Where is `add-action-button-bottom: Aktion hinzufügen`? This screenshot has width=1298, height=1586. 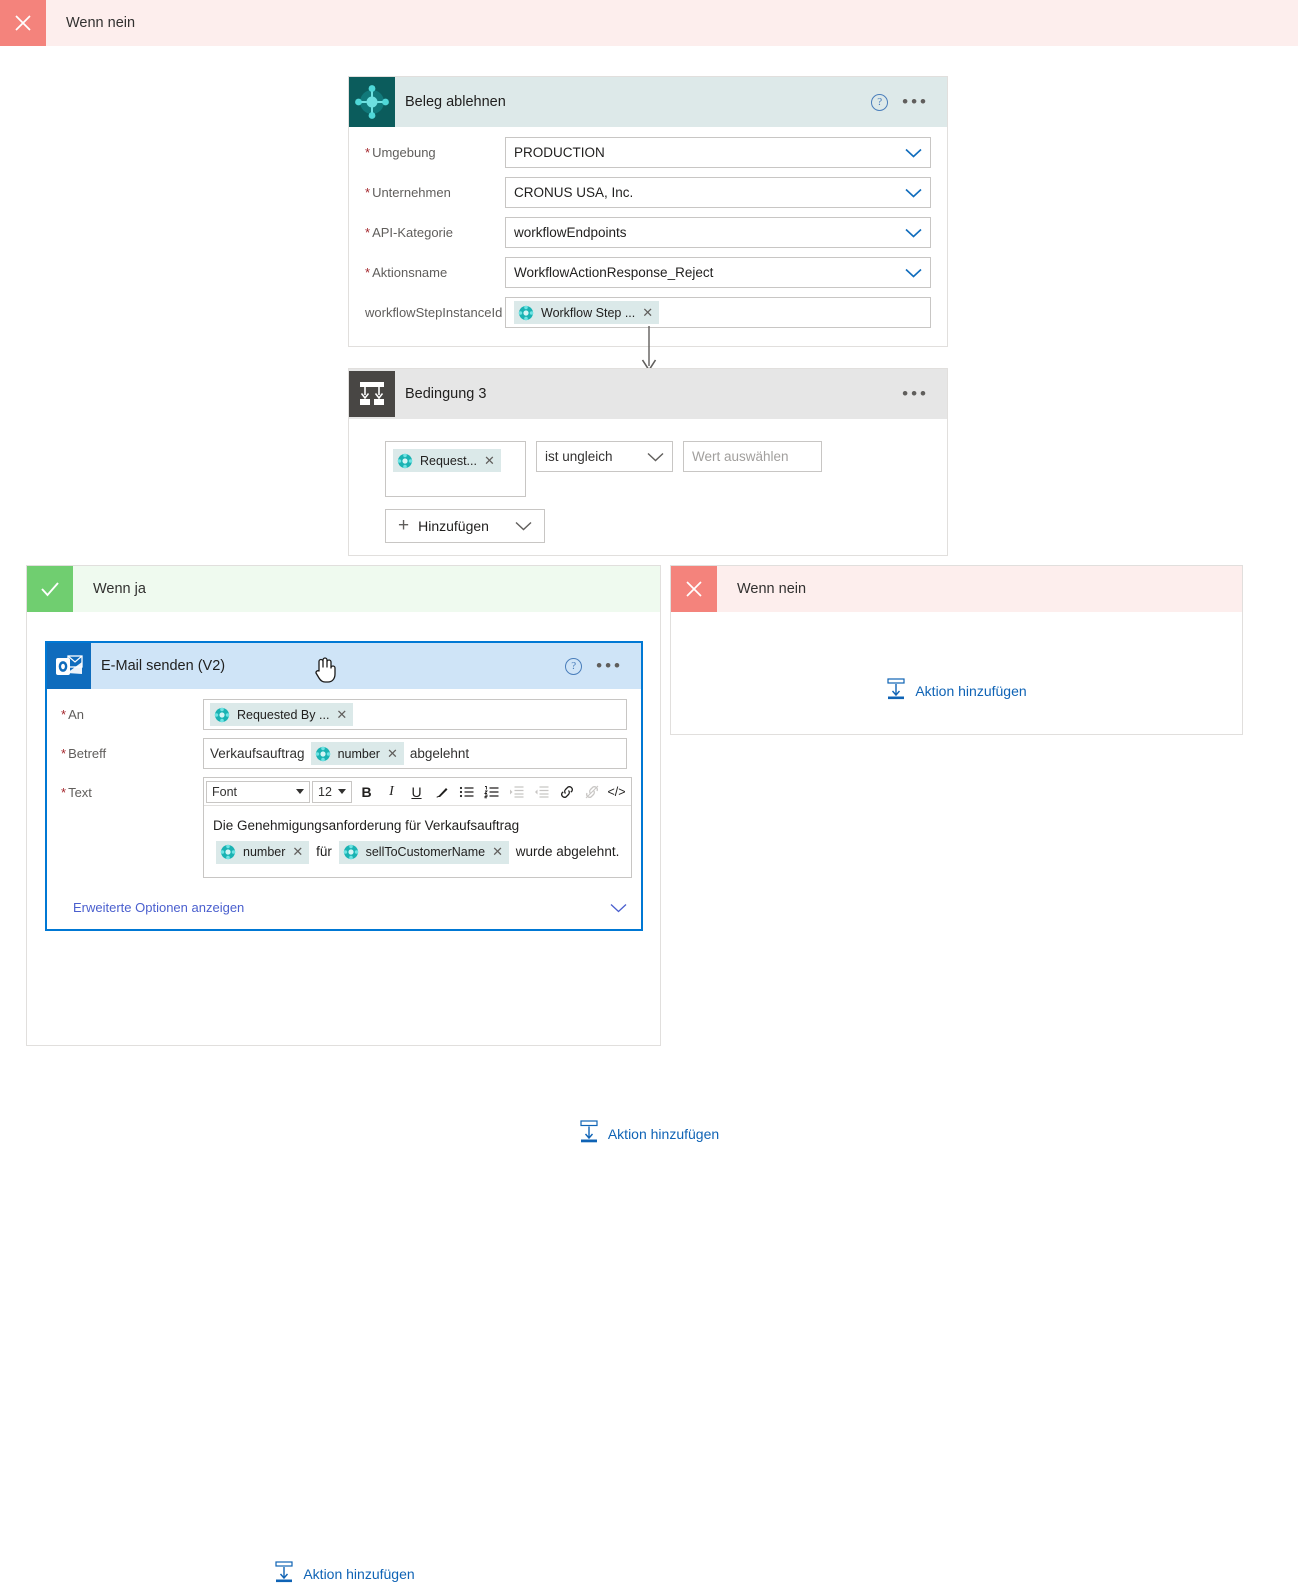
add-action-button-bottom: Aktion hinzufügen is located at coordinates (649, 1133).